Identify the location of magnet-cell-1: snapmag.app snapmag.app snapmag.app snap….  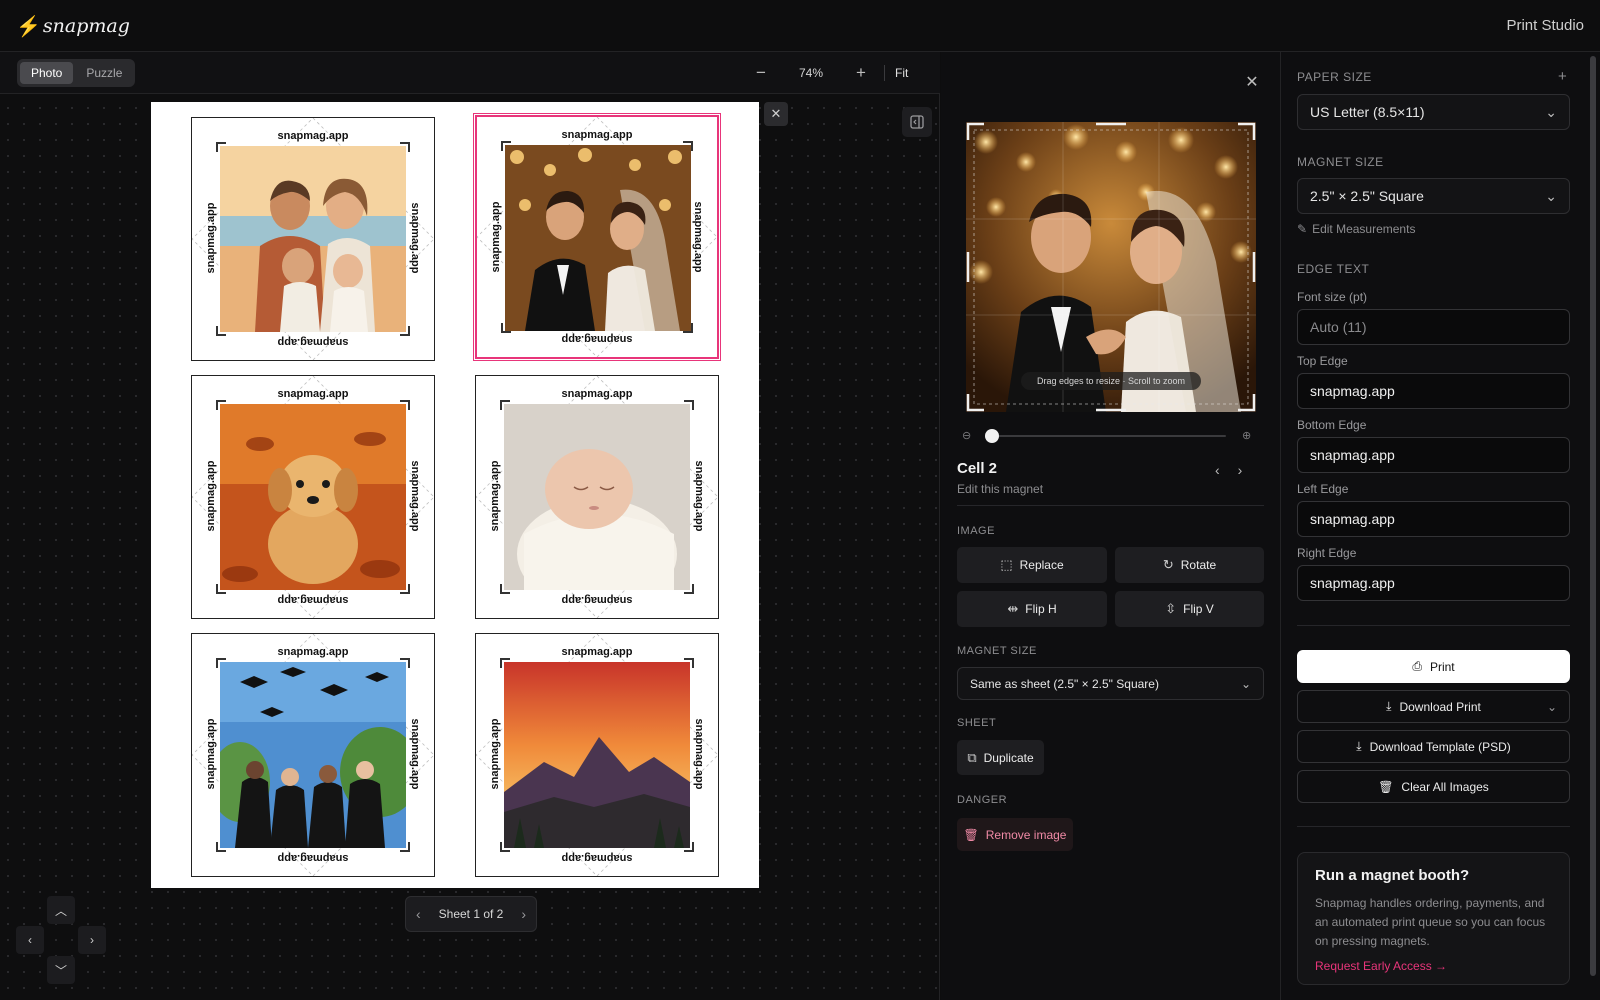
(313, 239).